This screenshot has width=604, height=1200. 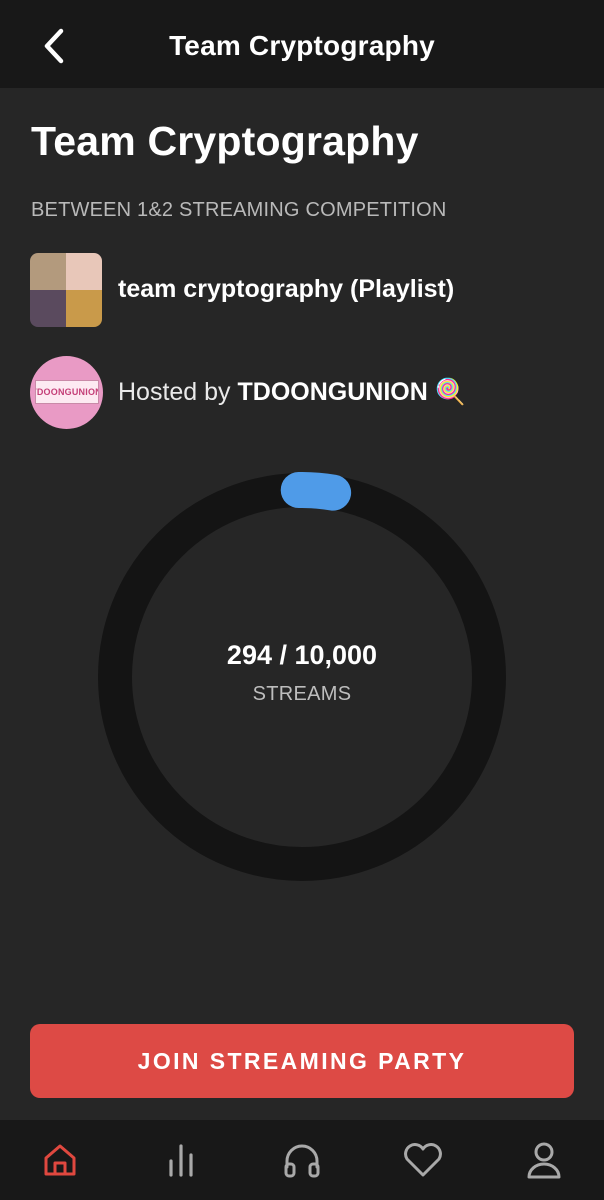 What do you see at coordinates (239, 210) in the screenshot?
I see `competition-subtitle: BETWEEN 1&2 STREAMING COMPETITION` at bounding box center [239, 210].